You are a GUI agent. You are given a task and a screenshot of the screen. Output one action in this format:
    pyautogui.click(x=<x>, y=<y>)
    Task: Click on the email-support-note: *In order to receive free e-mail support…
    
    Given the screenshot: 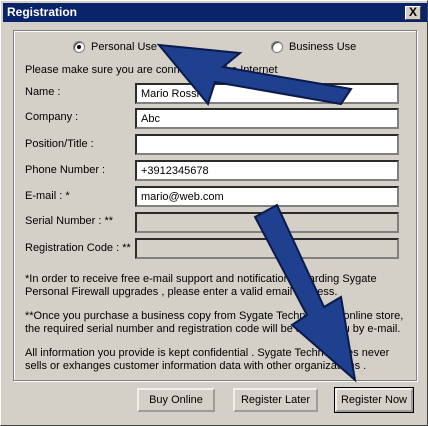 What is the action you would take?
    pyautogui.click(x=201, y=285)
    